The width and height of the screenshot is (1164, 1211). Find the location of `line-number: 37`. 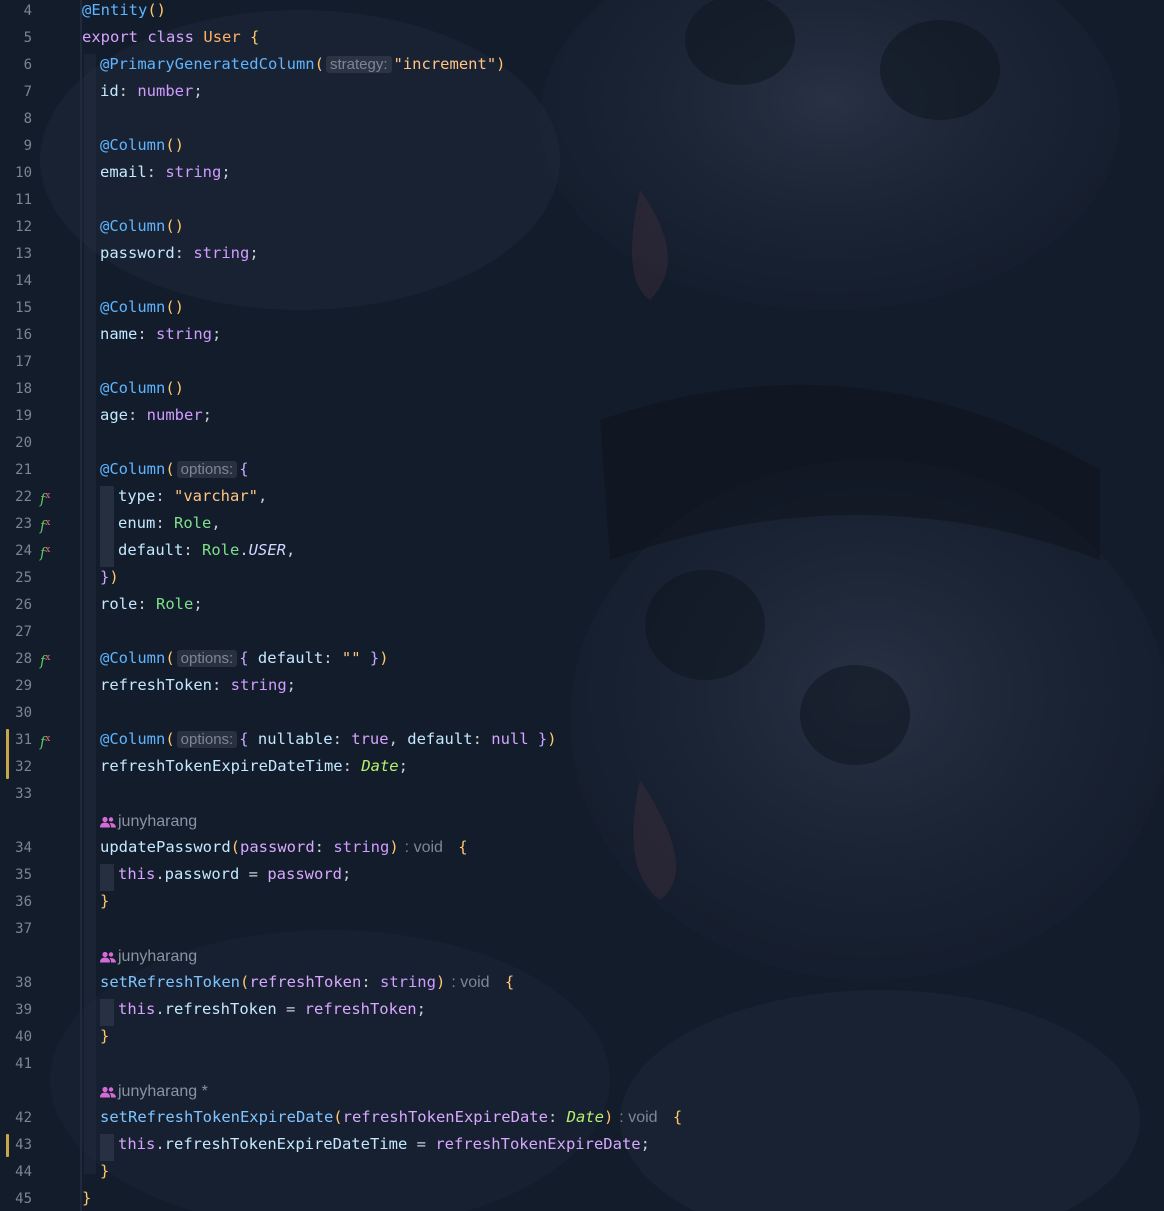

line-number: 37 is located at coordinates (16, 929).